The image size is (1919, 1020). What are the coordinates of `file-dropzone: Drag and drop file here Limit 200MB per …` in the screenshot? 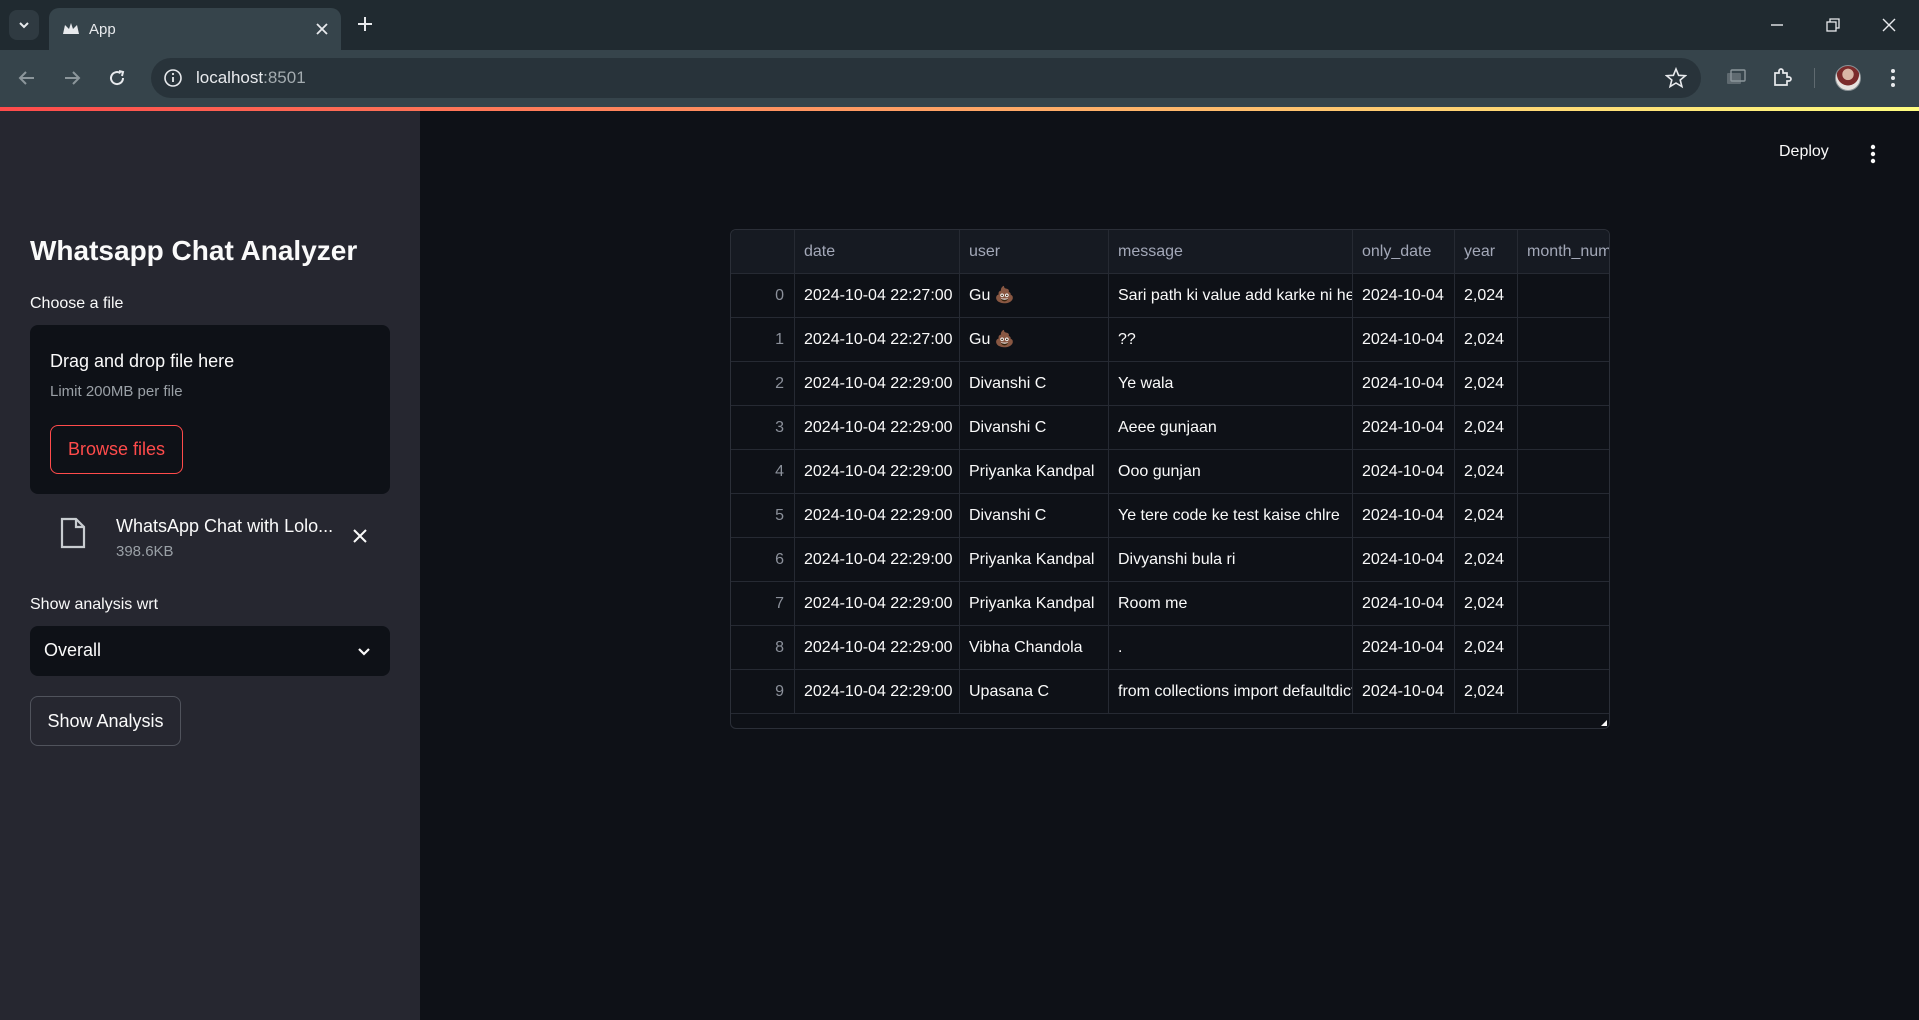 It's located at (210, 409).